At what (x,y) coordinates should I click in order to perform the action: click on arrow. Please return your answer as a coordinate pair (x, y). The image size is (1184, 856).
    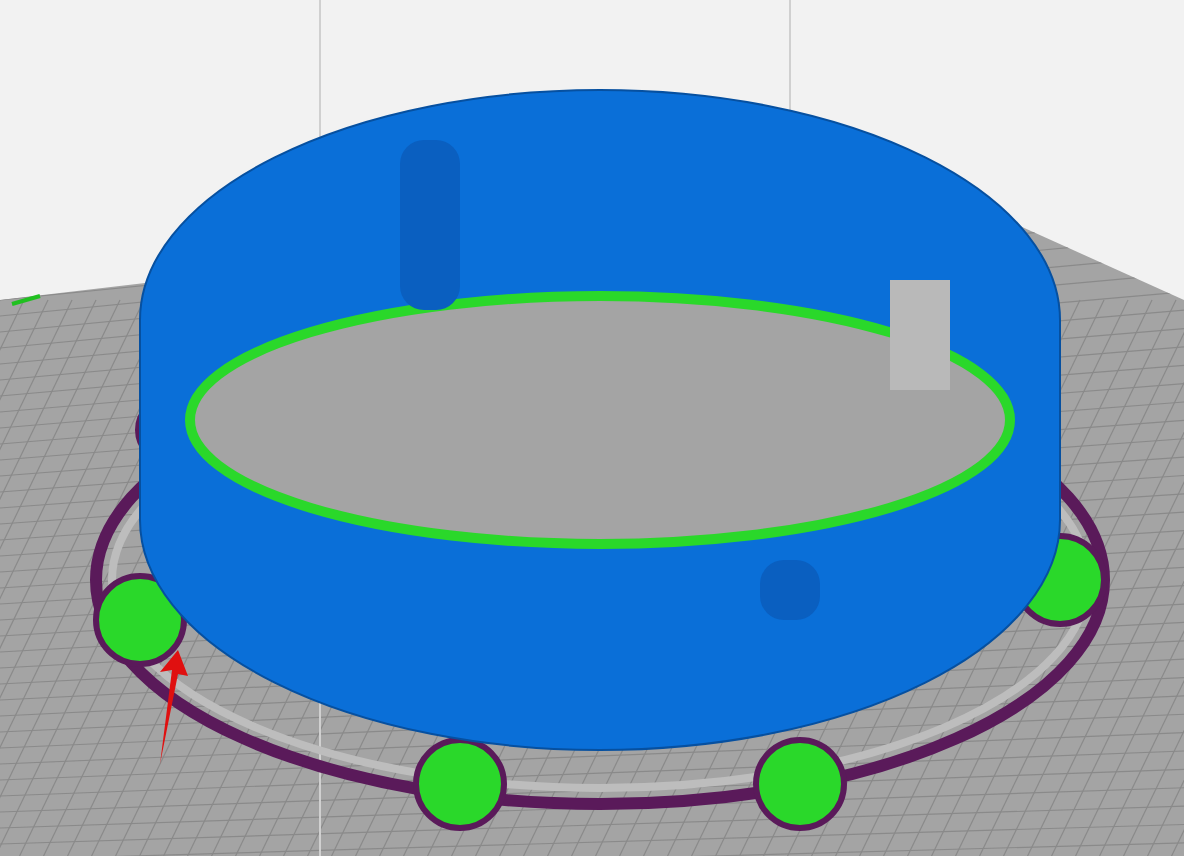
    Looking at the image, I should click on (174, 707).